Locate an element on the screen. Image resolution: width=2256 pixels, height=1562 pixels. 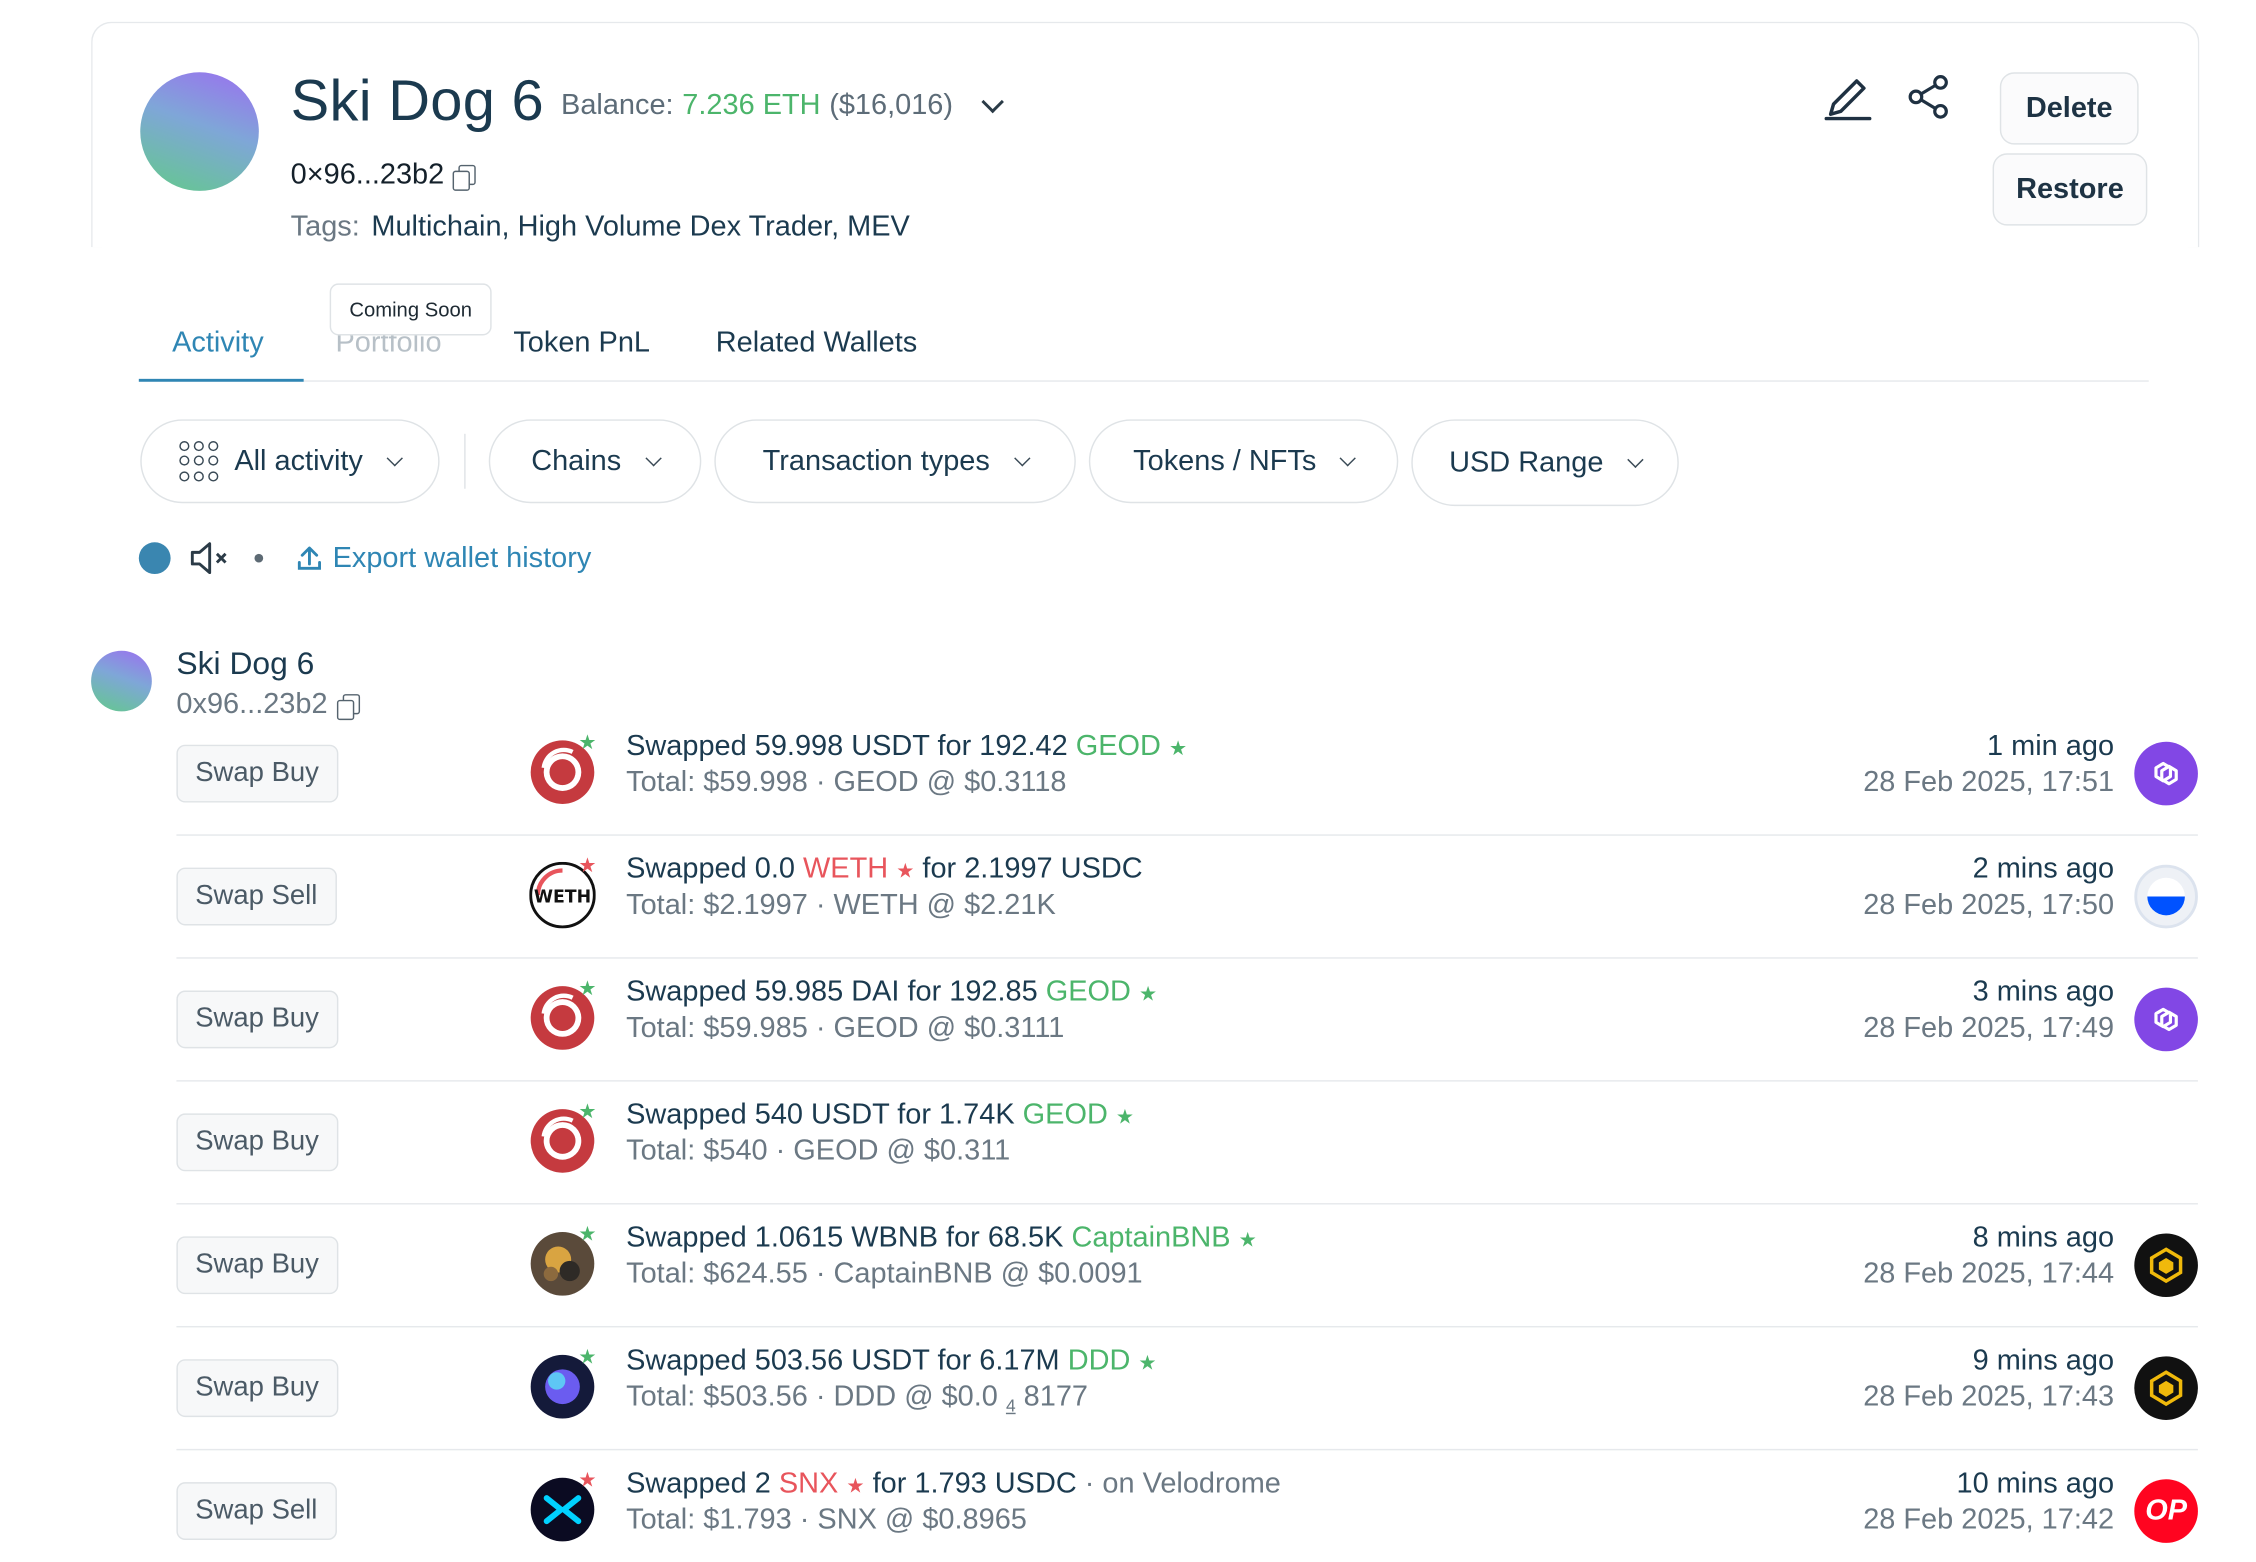
tx-total: Total: $2.1997 · WETH @ $2.21K is located at coordinates (841, 905).